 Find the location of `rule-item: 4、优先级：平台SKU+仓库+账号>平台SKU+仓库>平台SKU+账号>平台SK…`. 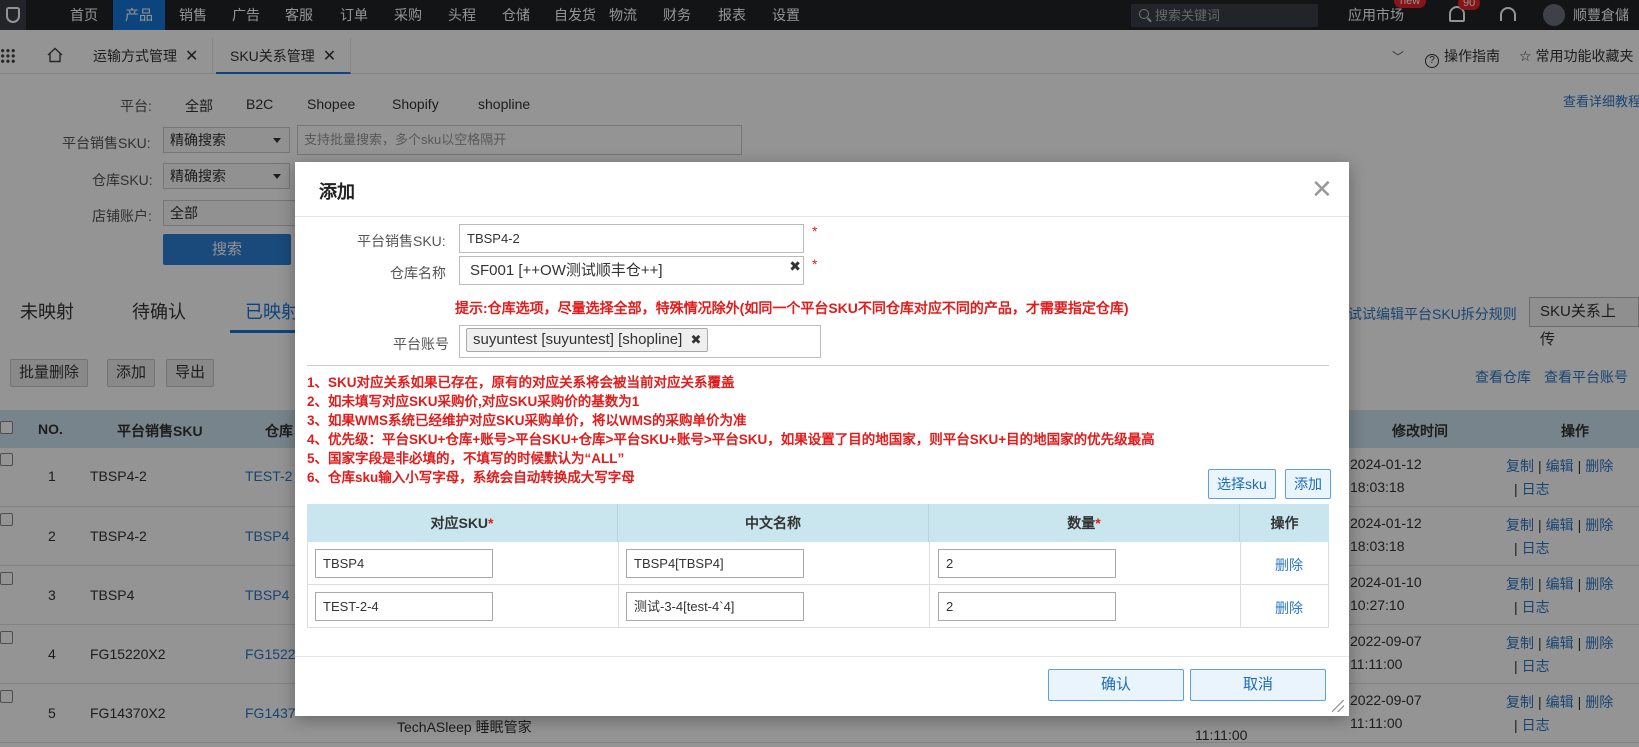

rule-item: 4、优先级：平台SKU+仓库+账号>平台SKU+仓库>平台SKU+账号>平台SK… is located at coordinates (731, 439).